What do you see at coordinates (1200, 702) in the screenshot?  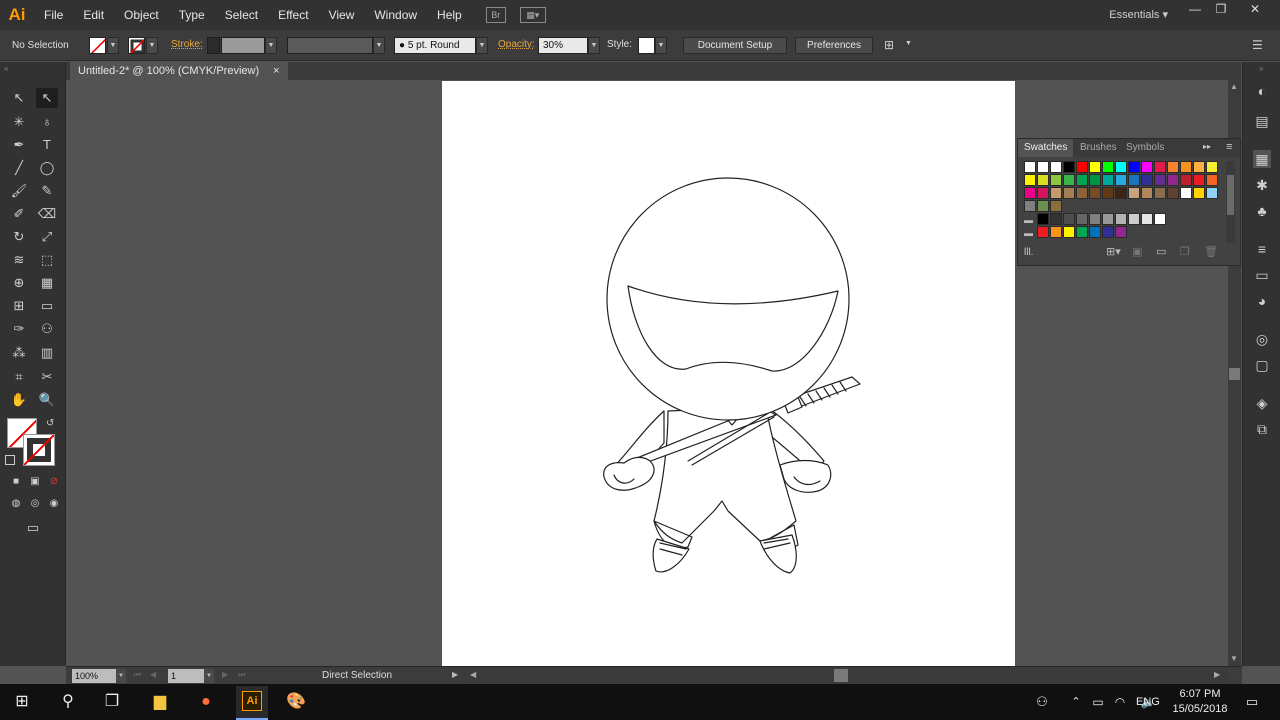 I see `system-clock: 6:07 PM 15/05/2018` at bounding box center [1200, 702].